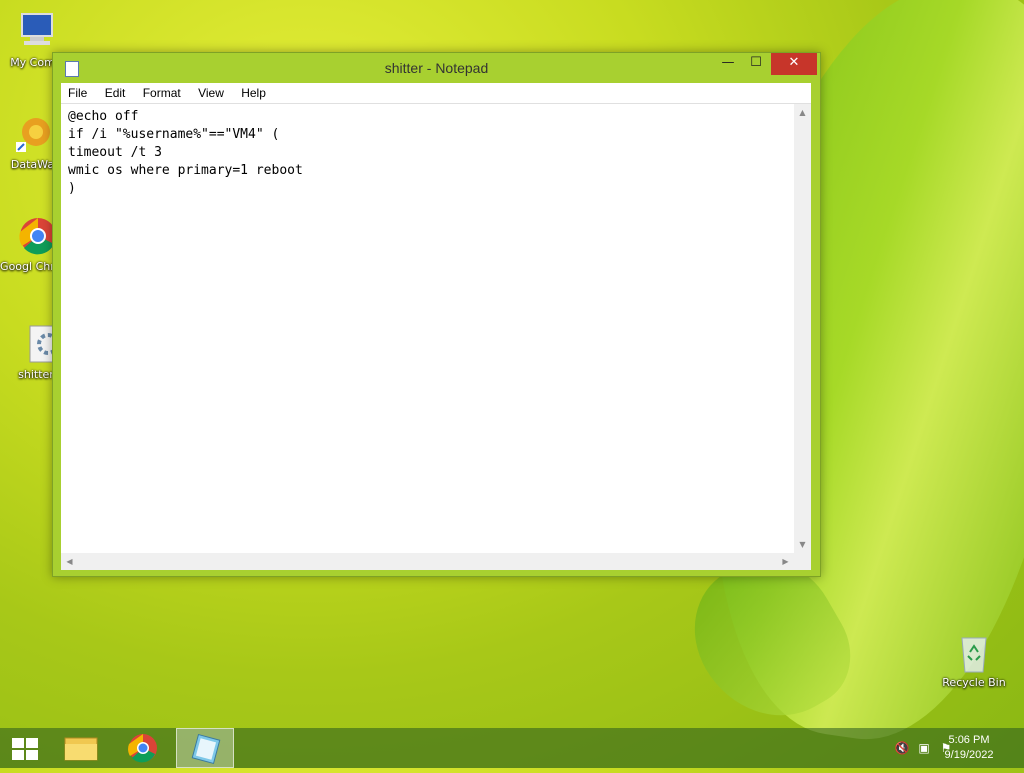 The image size is (1024, 773). I want to click on clock: 5:06 PM 9/19/2022, so click(969, 748).